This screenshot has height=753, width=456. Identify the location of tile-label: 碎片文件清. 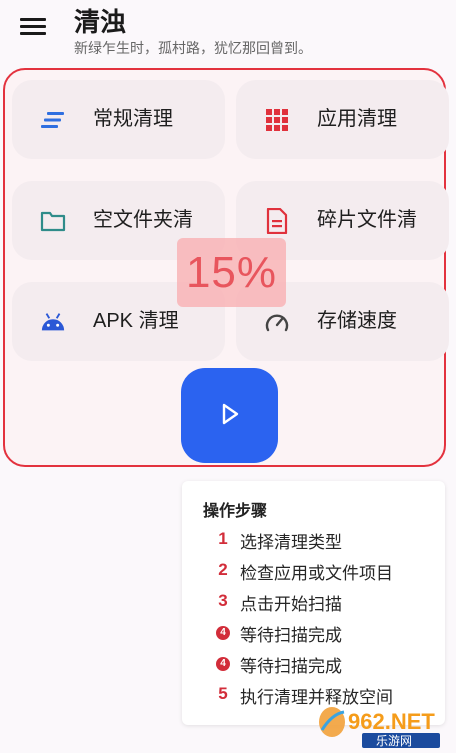
(367, 219).